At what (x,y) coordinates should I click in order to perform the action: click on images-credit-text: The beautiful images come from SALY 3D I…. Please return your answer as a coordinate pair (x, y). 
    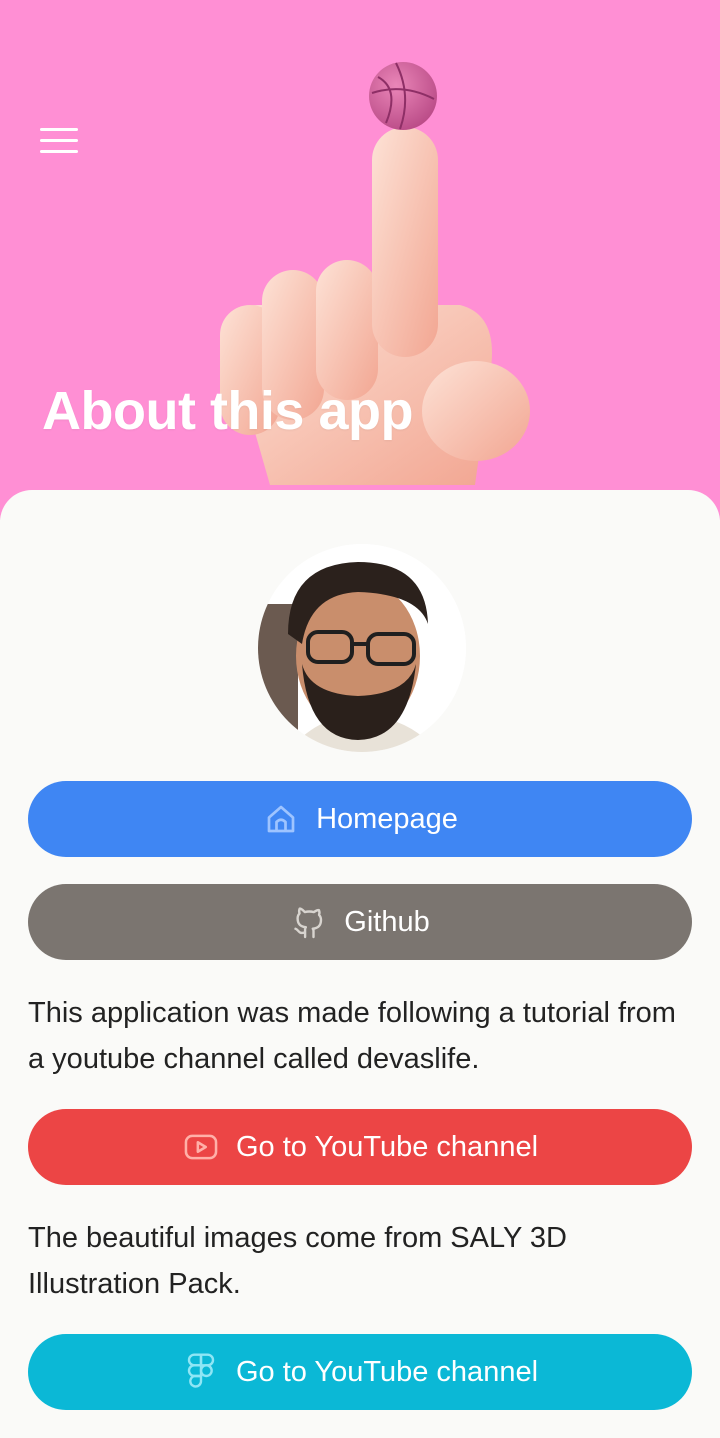
    Looking at the image, I should click on (297, 1261).